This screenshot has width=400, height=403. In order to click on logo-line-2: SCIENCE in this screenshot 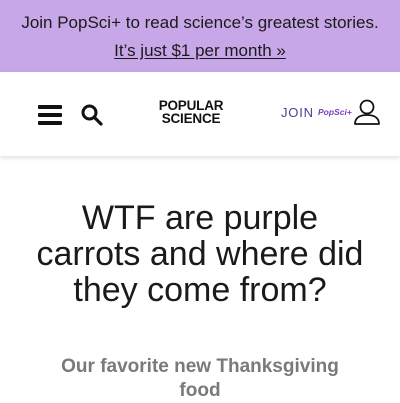, I will do `click(191, 118)`.